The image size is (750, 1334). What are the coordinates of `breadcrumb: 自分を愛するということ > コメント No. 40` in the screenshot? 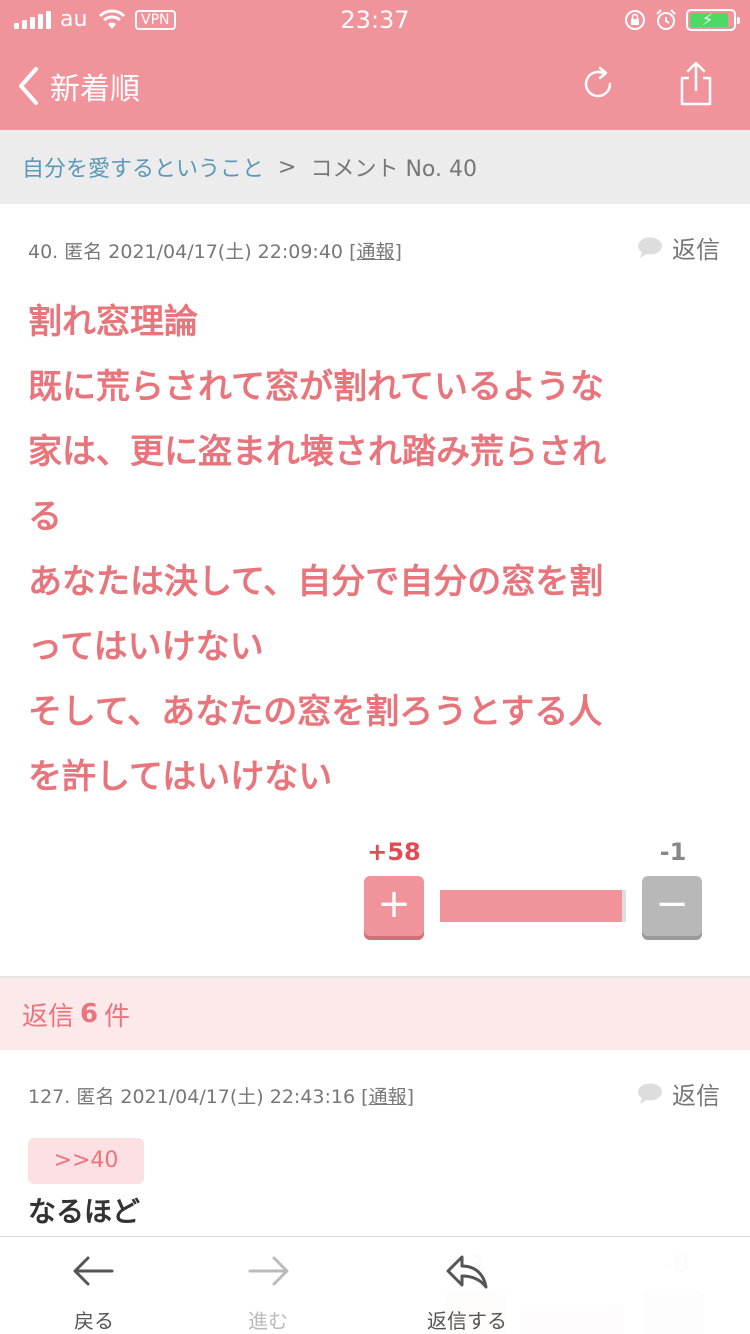 It's located at (375, 167).